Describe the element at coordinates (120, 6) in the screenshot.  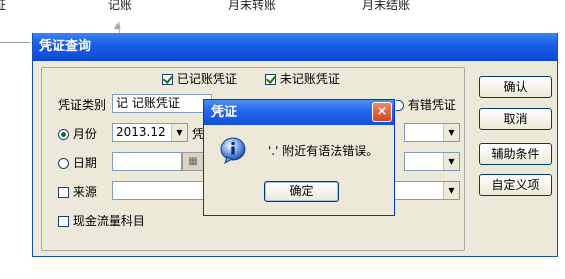
I see `nav-item-bookkeeping: 记账` at that location.